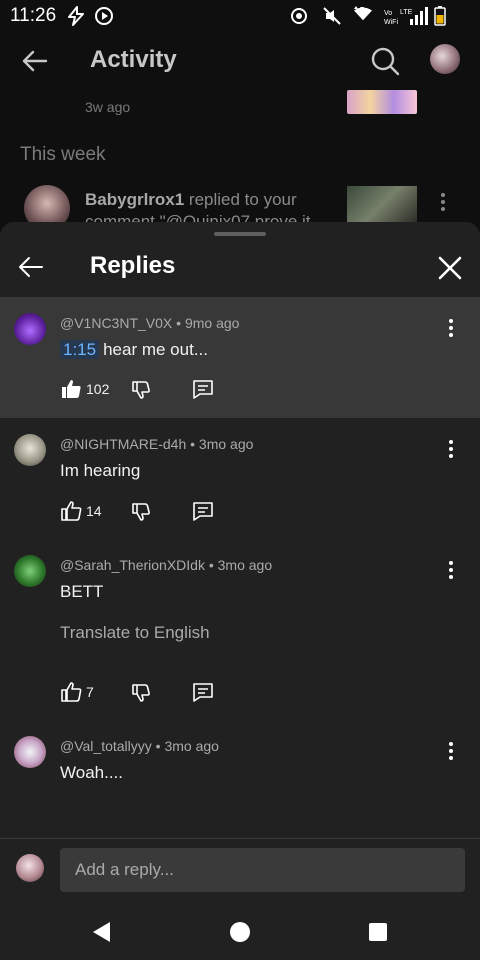  What do you see at coordinates (378, 932) in the screenshot?
I see `nav-recents-icon` at bounding box center [378, 932].